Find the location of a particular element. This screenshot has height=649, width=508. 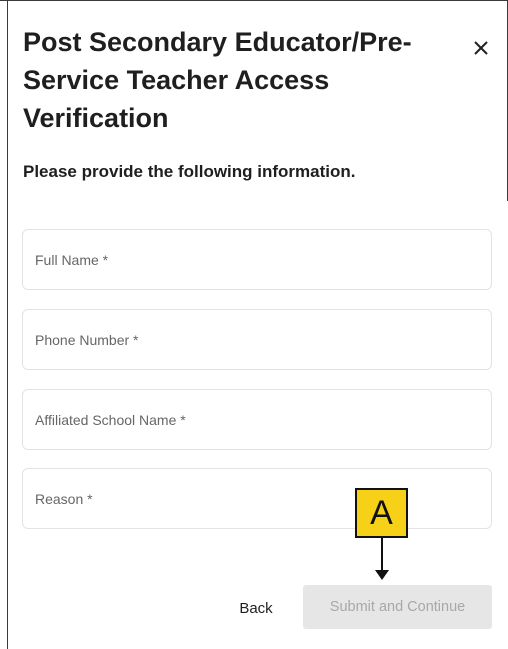

close-icon is located at coordinates (481, 48).